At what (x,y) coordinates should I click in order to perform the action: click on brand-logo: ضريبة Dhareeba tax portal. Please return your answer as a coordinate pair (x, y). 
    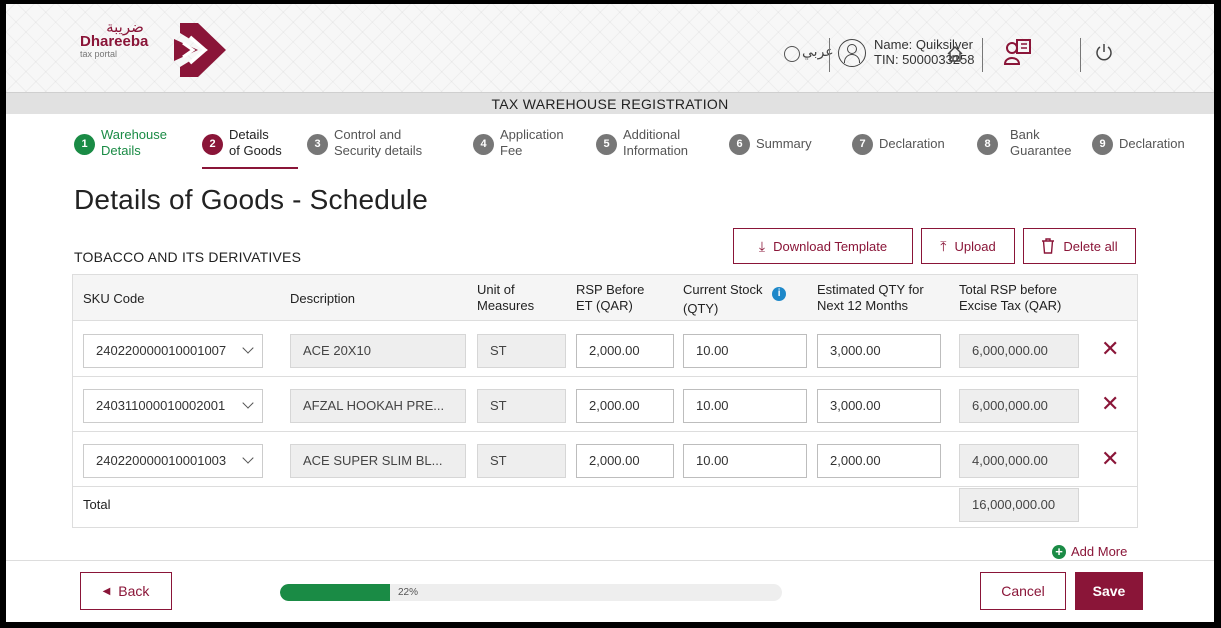
    Looking at the image, I should click on (125, 39).